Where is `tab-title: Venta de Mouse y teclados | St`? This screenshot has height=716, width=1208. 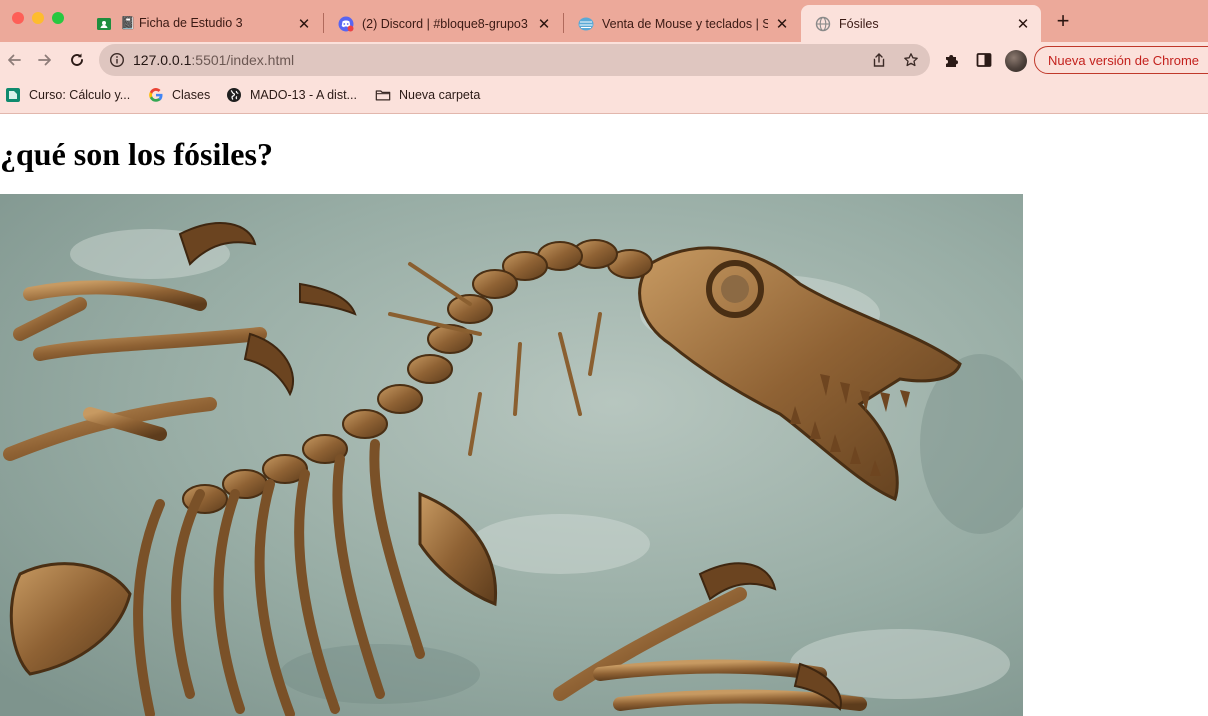 tab-title: Venta de Mouse y teclados | St is located at coordinates (685, 23).